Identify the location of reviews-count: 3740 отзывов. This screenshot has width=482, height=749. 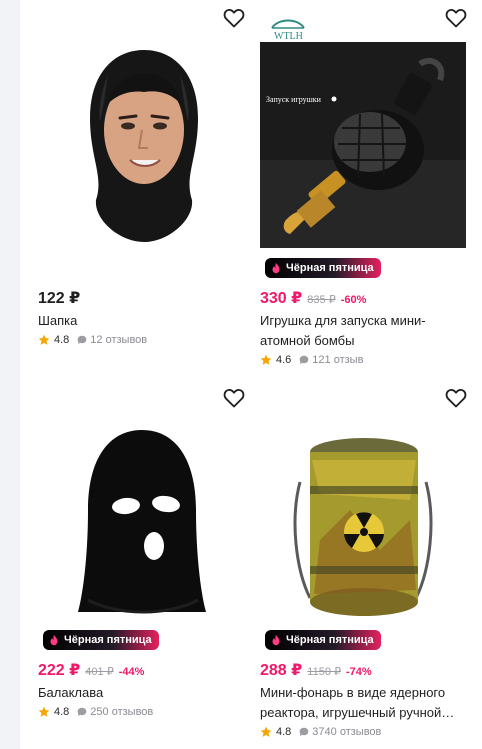
(346, 732).